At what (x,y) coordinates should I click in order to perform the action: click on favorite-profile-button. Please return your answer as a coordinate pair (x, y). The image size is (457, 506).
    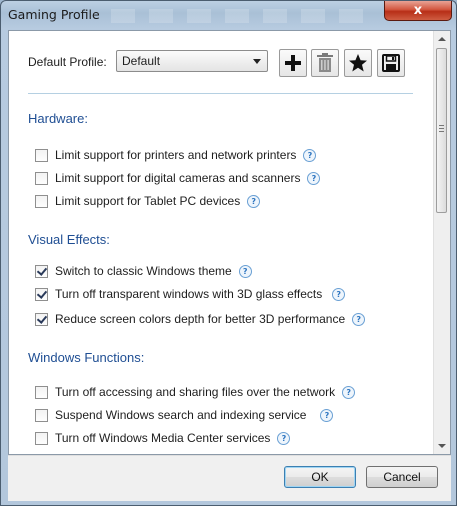
    Looking at the image, I should click on (358, 63).